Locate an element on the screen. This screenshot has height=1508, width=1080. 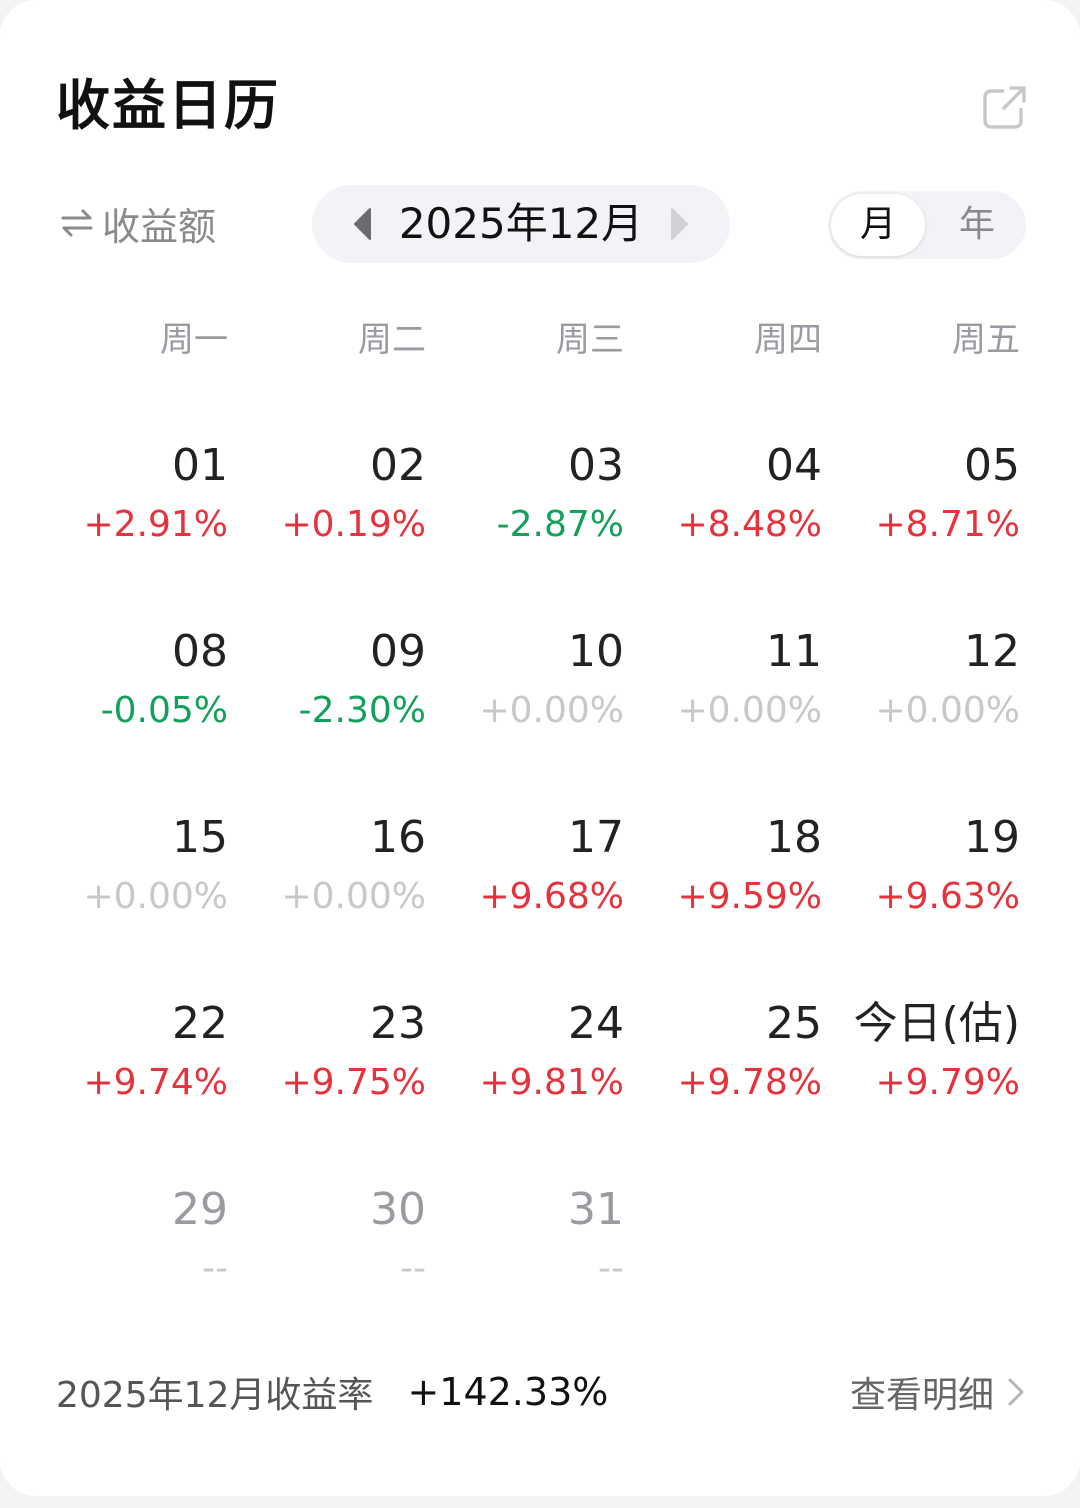
day-number: 11 is located at coordinates (794, 651).